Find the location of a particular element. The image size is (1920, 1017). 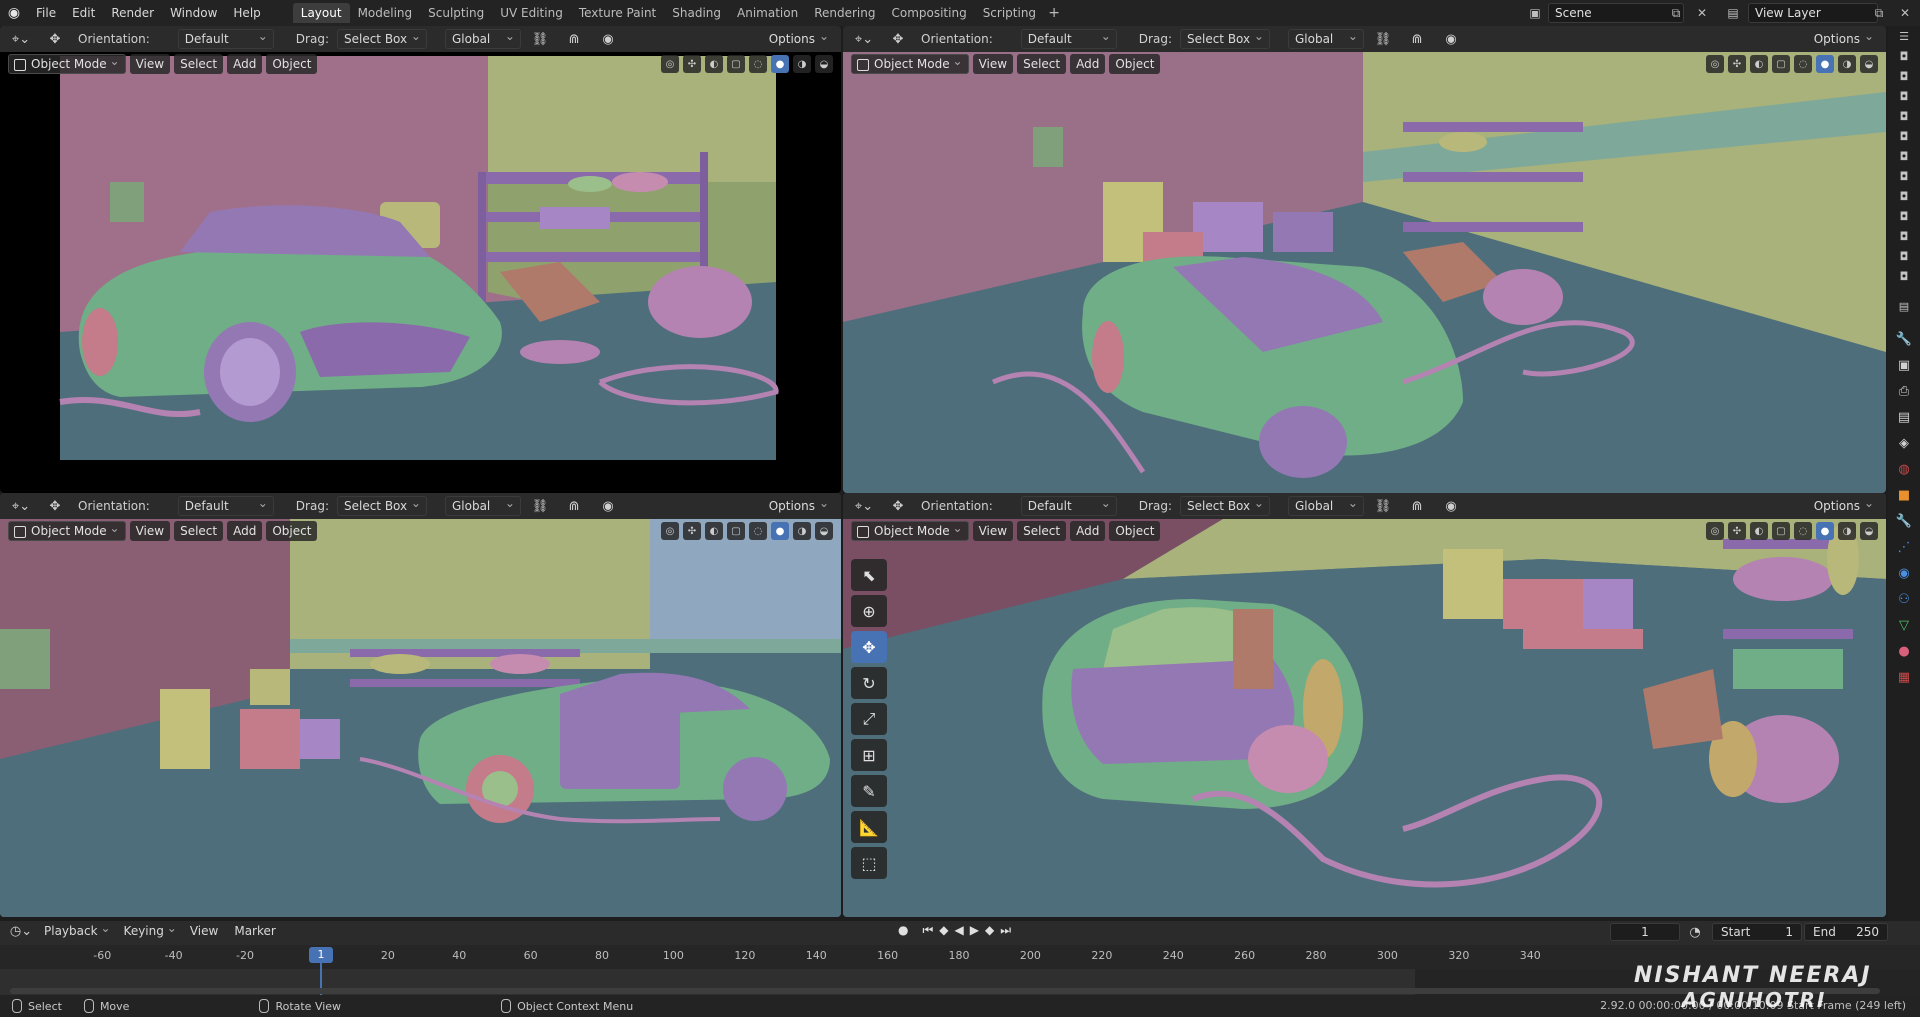

menu-file: File is located at coordinates (46, 13).